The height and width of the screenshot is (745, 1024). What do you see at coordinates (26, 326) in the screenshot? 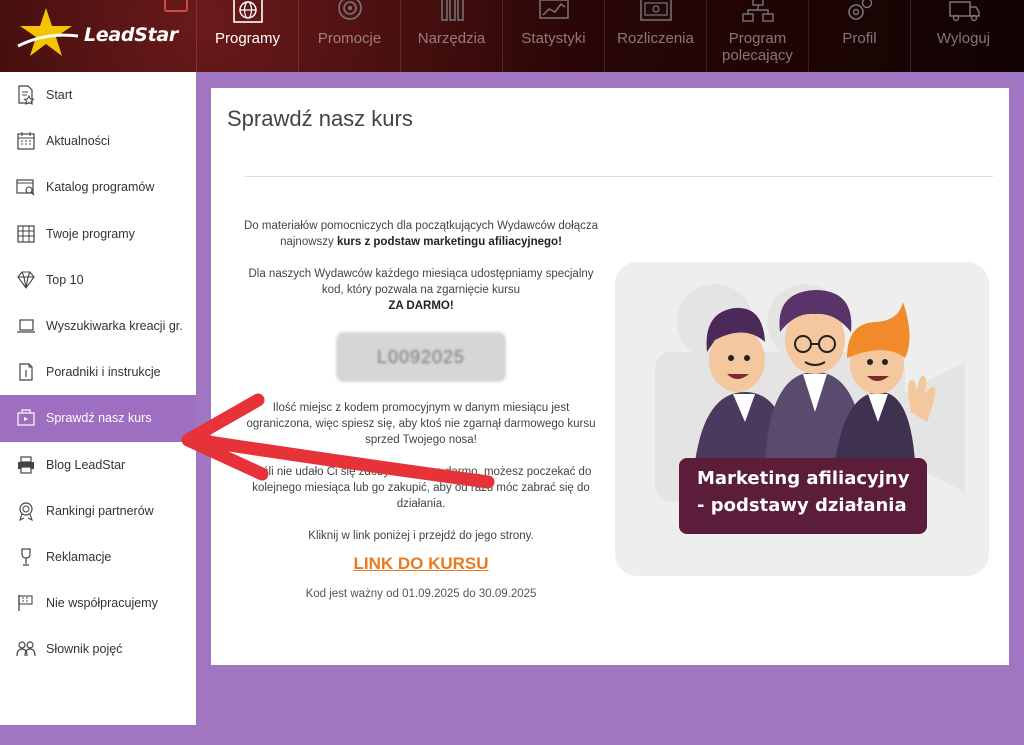
I see `laptop-icon` at bounding box center [26, 326].